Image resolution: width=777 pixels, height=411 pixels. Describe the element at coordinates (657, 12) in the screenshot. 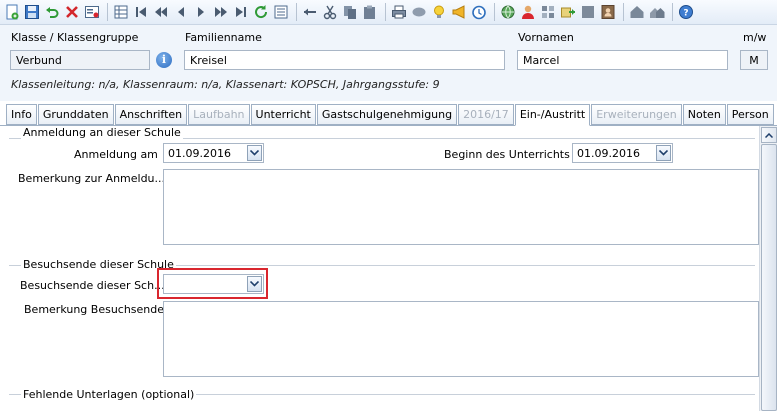

I see `homes-icon` at that location.